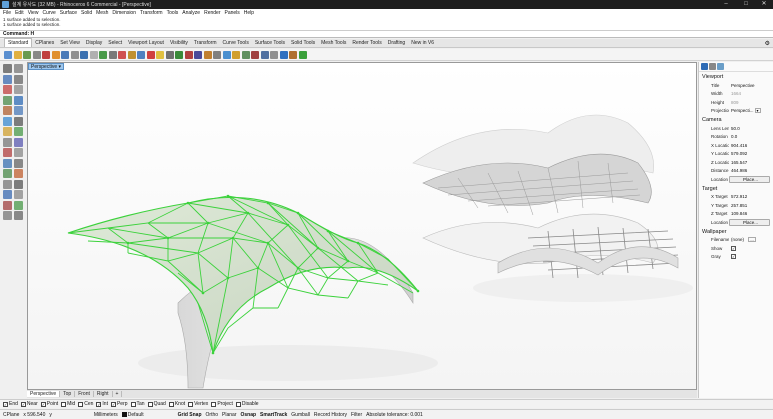 This screenshot has height=419, width=773. I want to click on menu-item-view: View, so click(33, 13).